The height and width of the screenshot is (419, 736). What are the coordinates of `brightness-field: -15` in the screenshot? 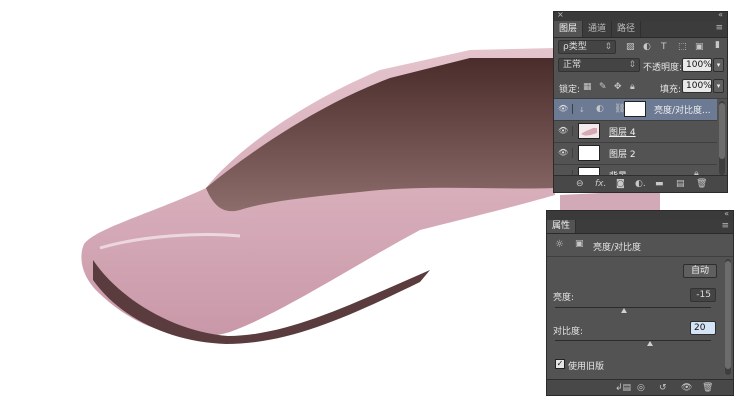 It's located at (703, 295).